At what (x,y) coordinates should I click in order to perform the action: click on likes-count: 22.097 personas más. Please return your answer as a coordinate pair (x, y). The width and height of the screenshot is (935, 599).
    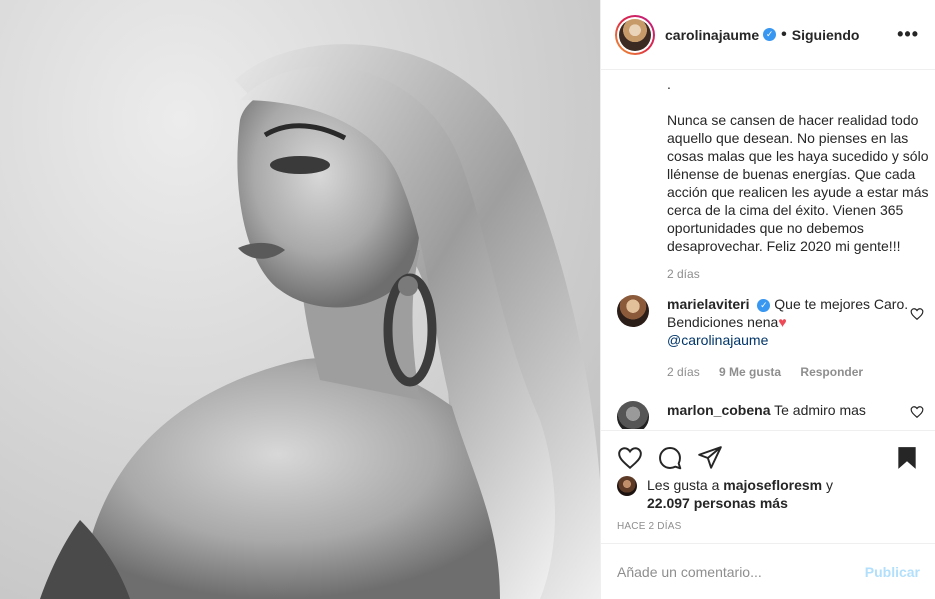
    Looking at the image, I should click on (717, 503).